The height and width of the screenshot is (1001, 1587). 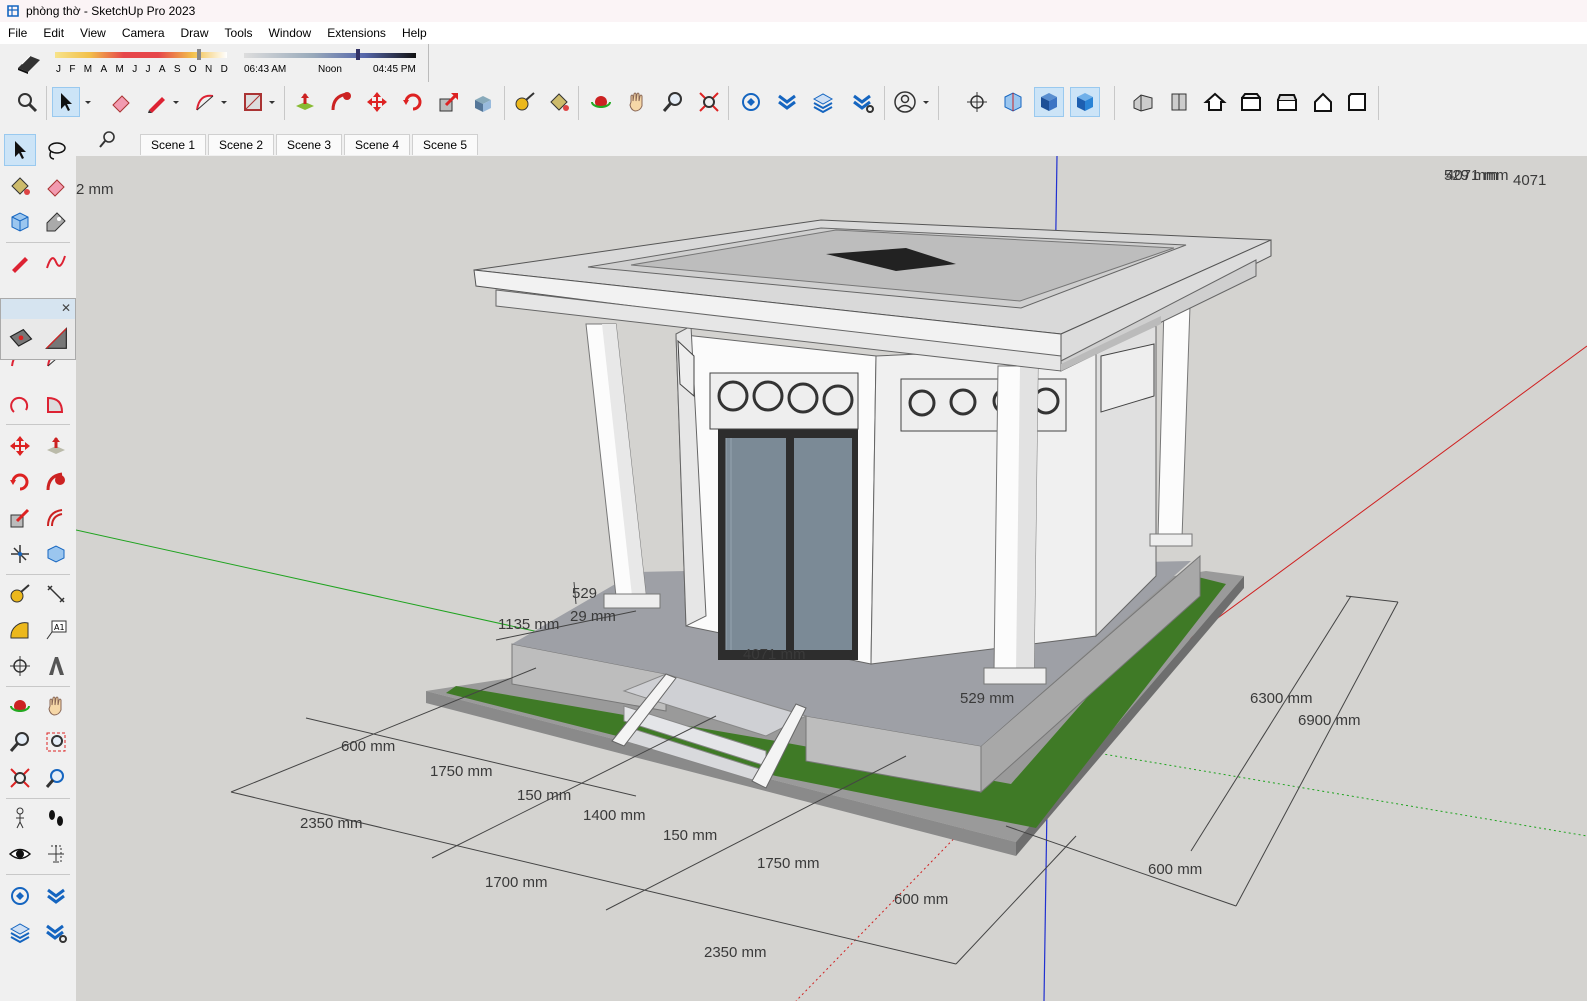 What do you see at coordinates (20, 446) in the screenshot?
I see `move-tool` at bounding box center [20, 446].